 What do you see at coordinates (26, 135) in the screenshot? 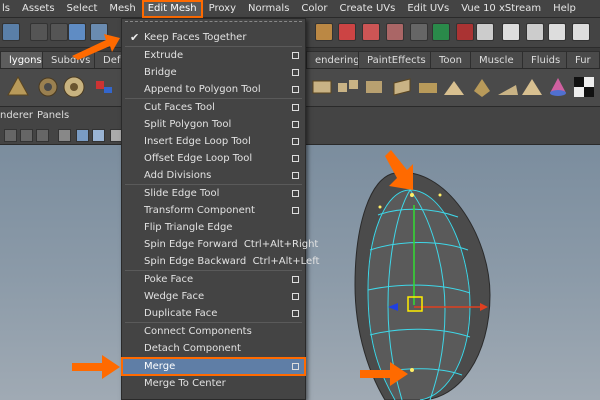
I see `camera-icon` at bounding box center [26, 135].